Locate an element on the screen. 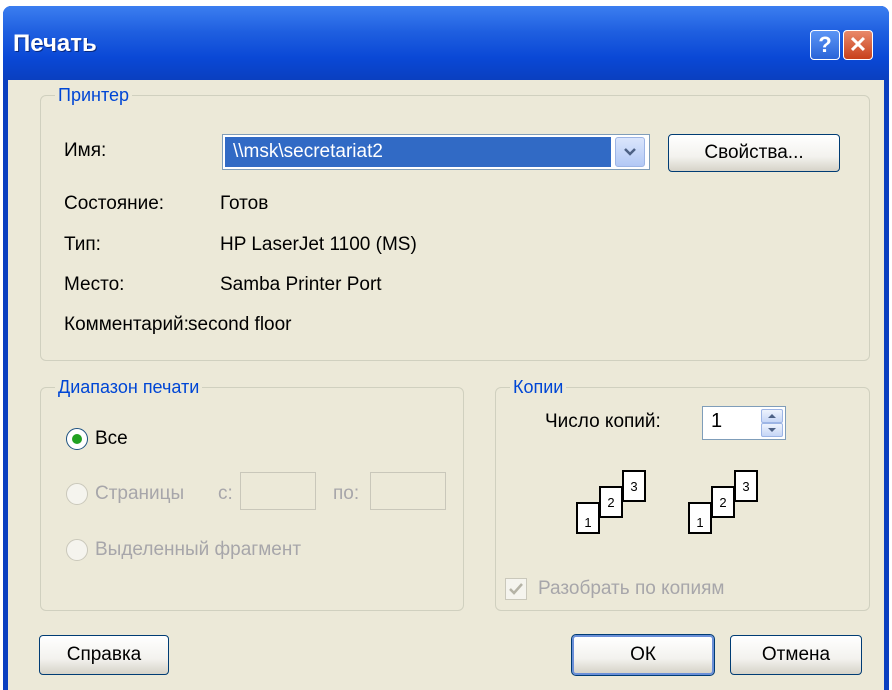 This screenshot has height=690, width=892. copies-spin-buttons is located at coordinates (772, 423).